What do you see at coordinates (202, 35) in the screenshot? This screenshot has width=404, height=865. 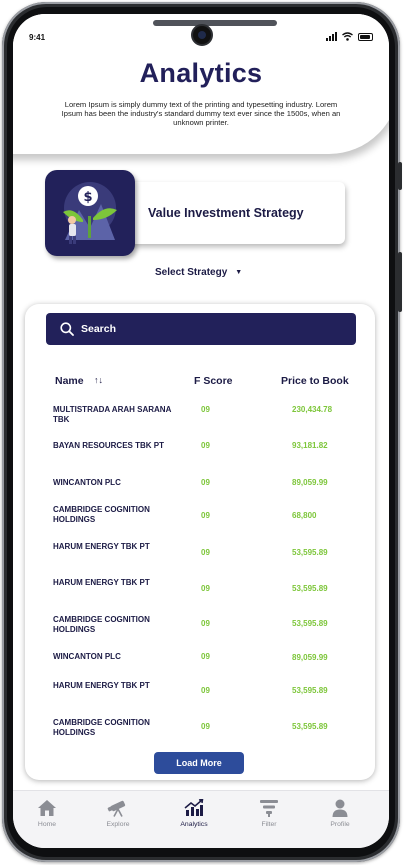 I see `front-camera` at bounding box center [202, 35].